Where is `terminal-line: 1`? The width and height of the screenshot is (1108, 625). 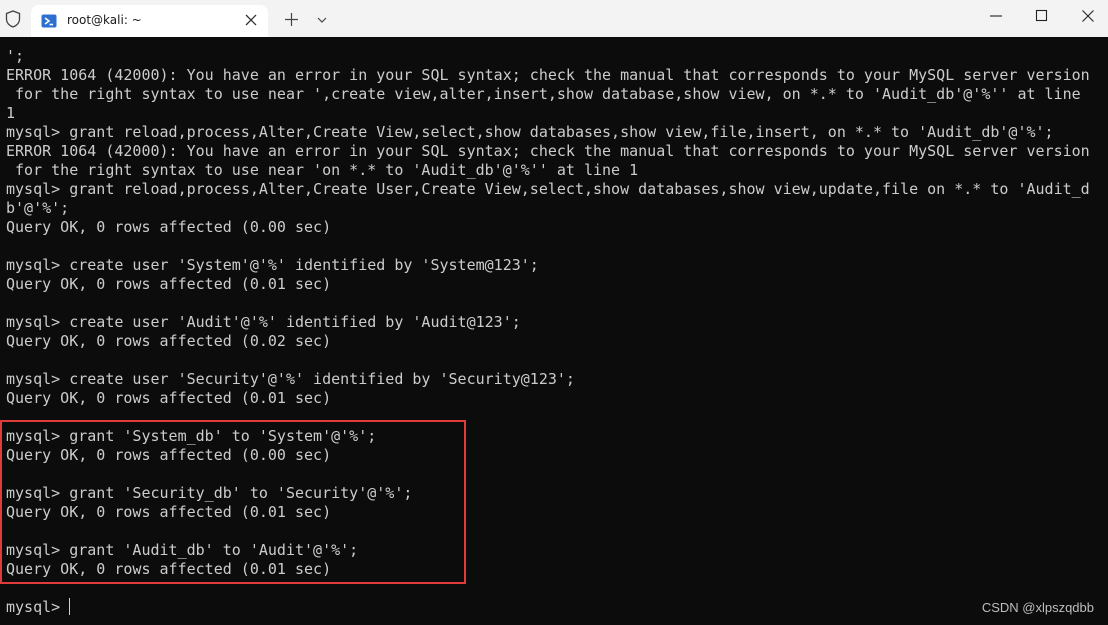
terminal-line: 1 is located at coordinates (11, 113).